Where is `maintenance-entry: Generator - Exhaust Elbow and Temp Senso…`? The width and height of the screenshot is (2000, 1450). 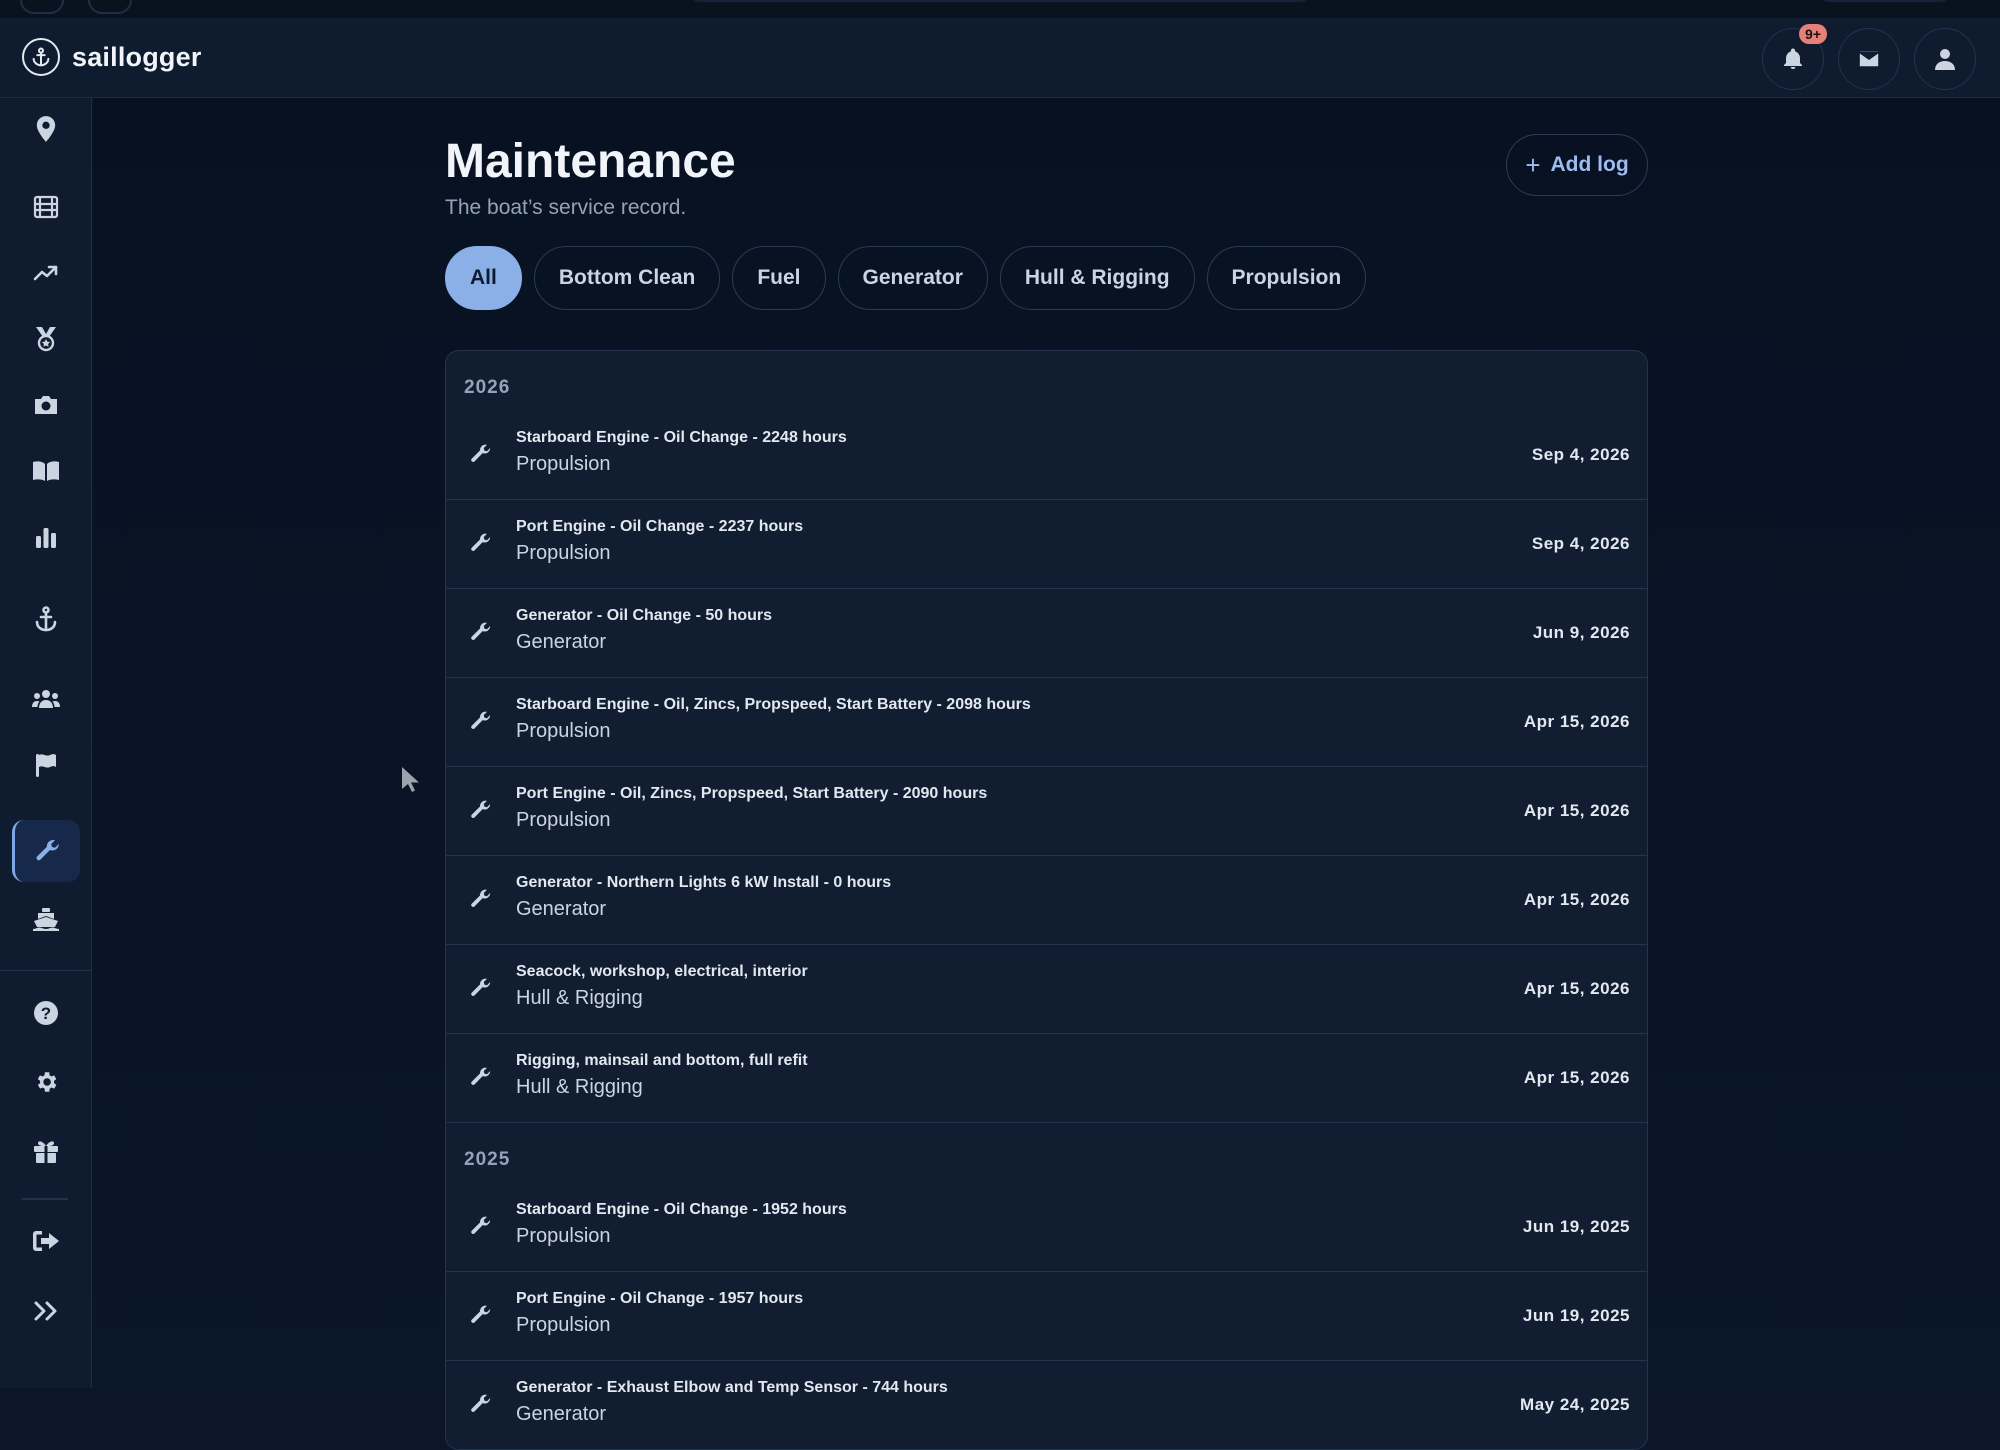 maintenance-entry: Generator - Exhaust Elbow and Temp Senso… is located at coordinates (1046, 1405).